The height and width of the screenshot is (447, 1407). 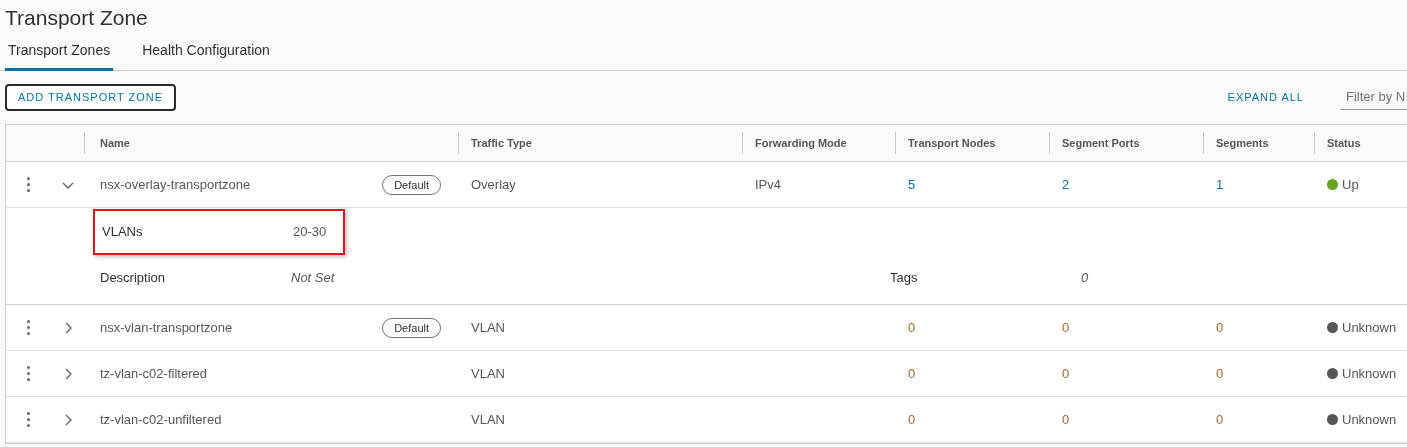 I want to click on zone-name: nsx-vlan-transportzone, so click(x=166, y=327).